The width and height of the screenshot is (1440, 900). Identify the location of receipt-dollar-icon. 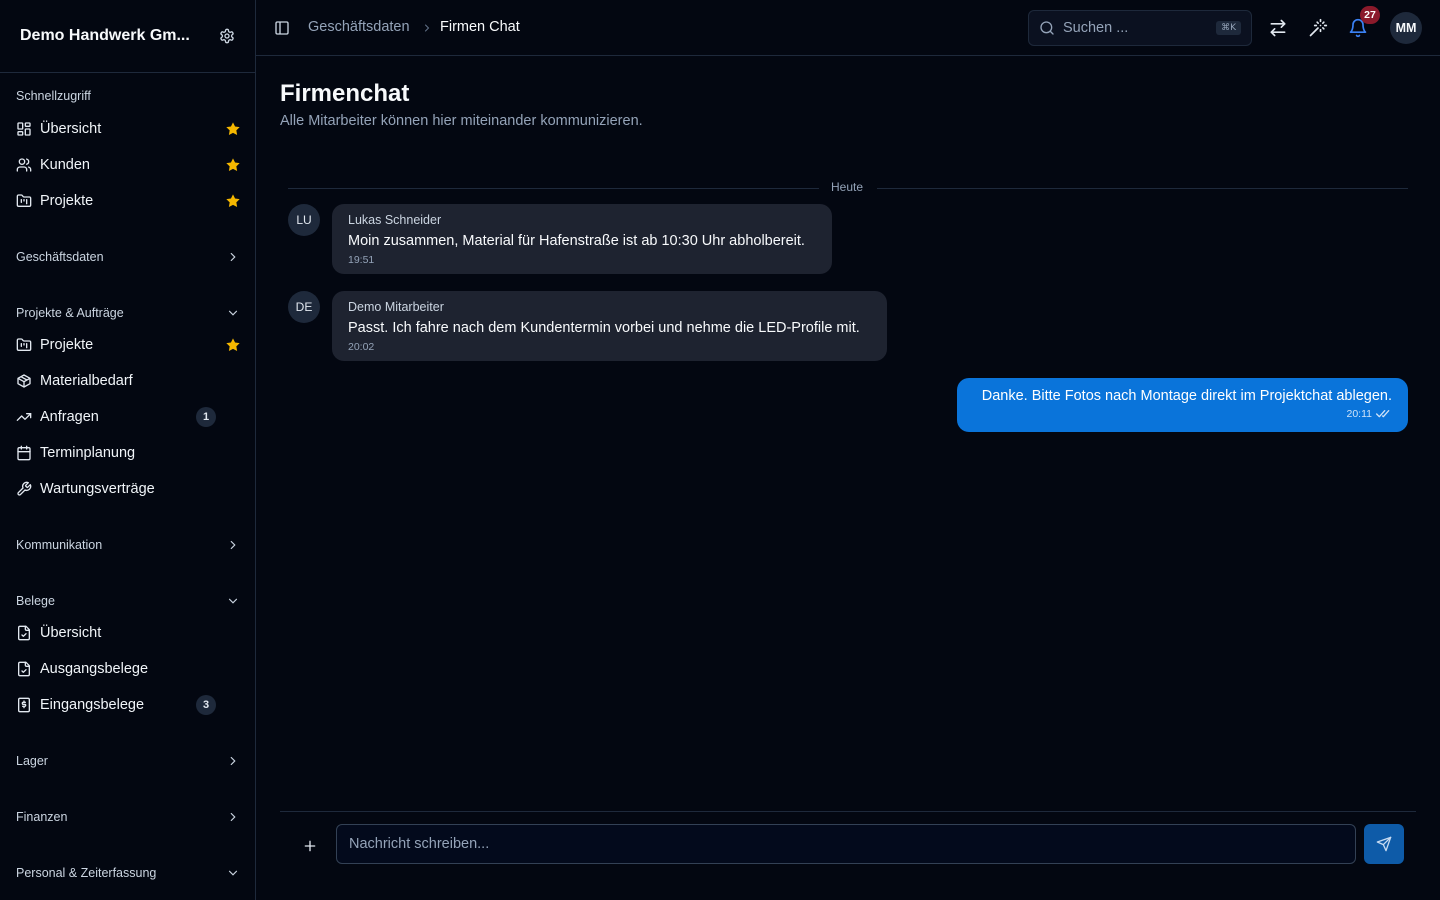
(24, 705).